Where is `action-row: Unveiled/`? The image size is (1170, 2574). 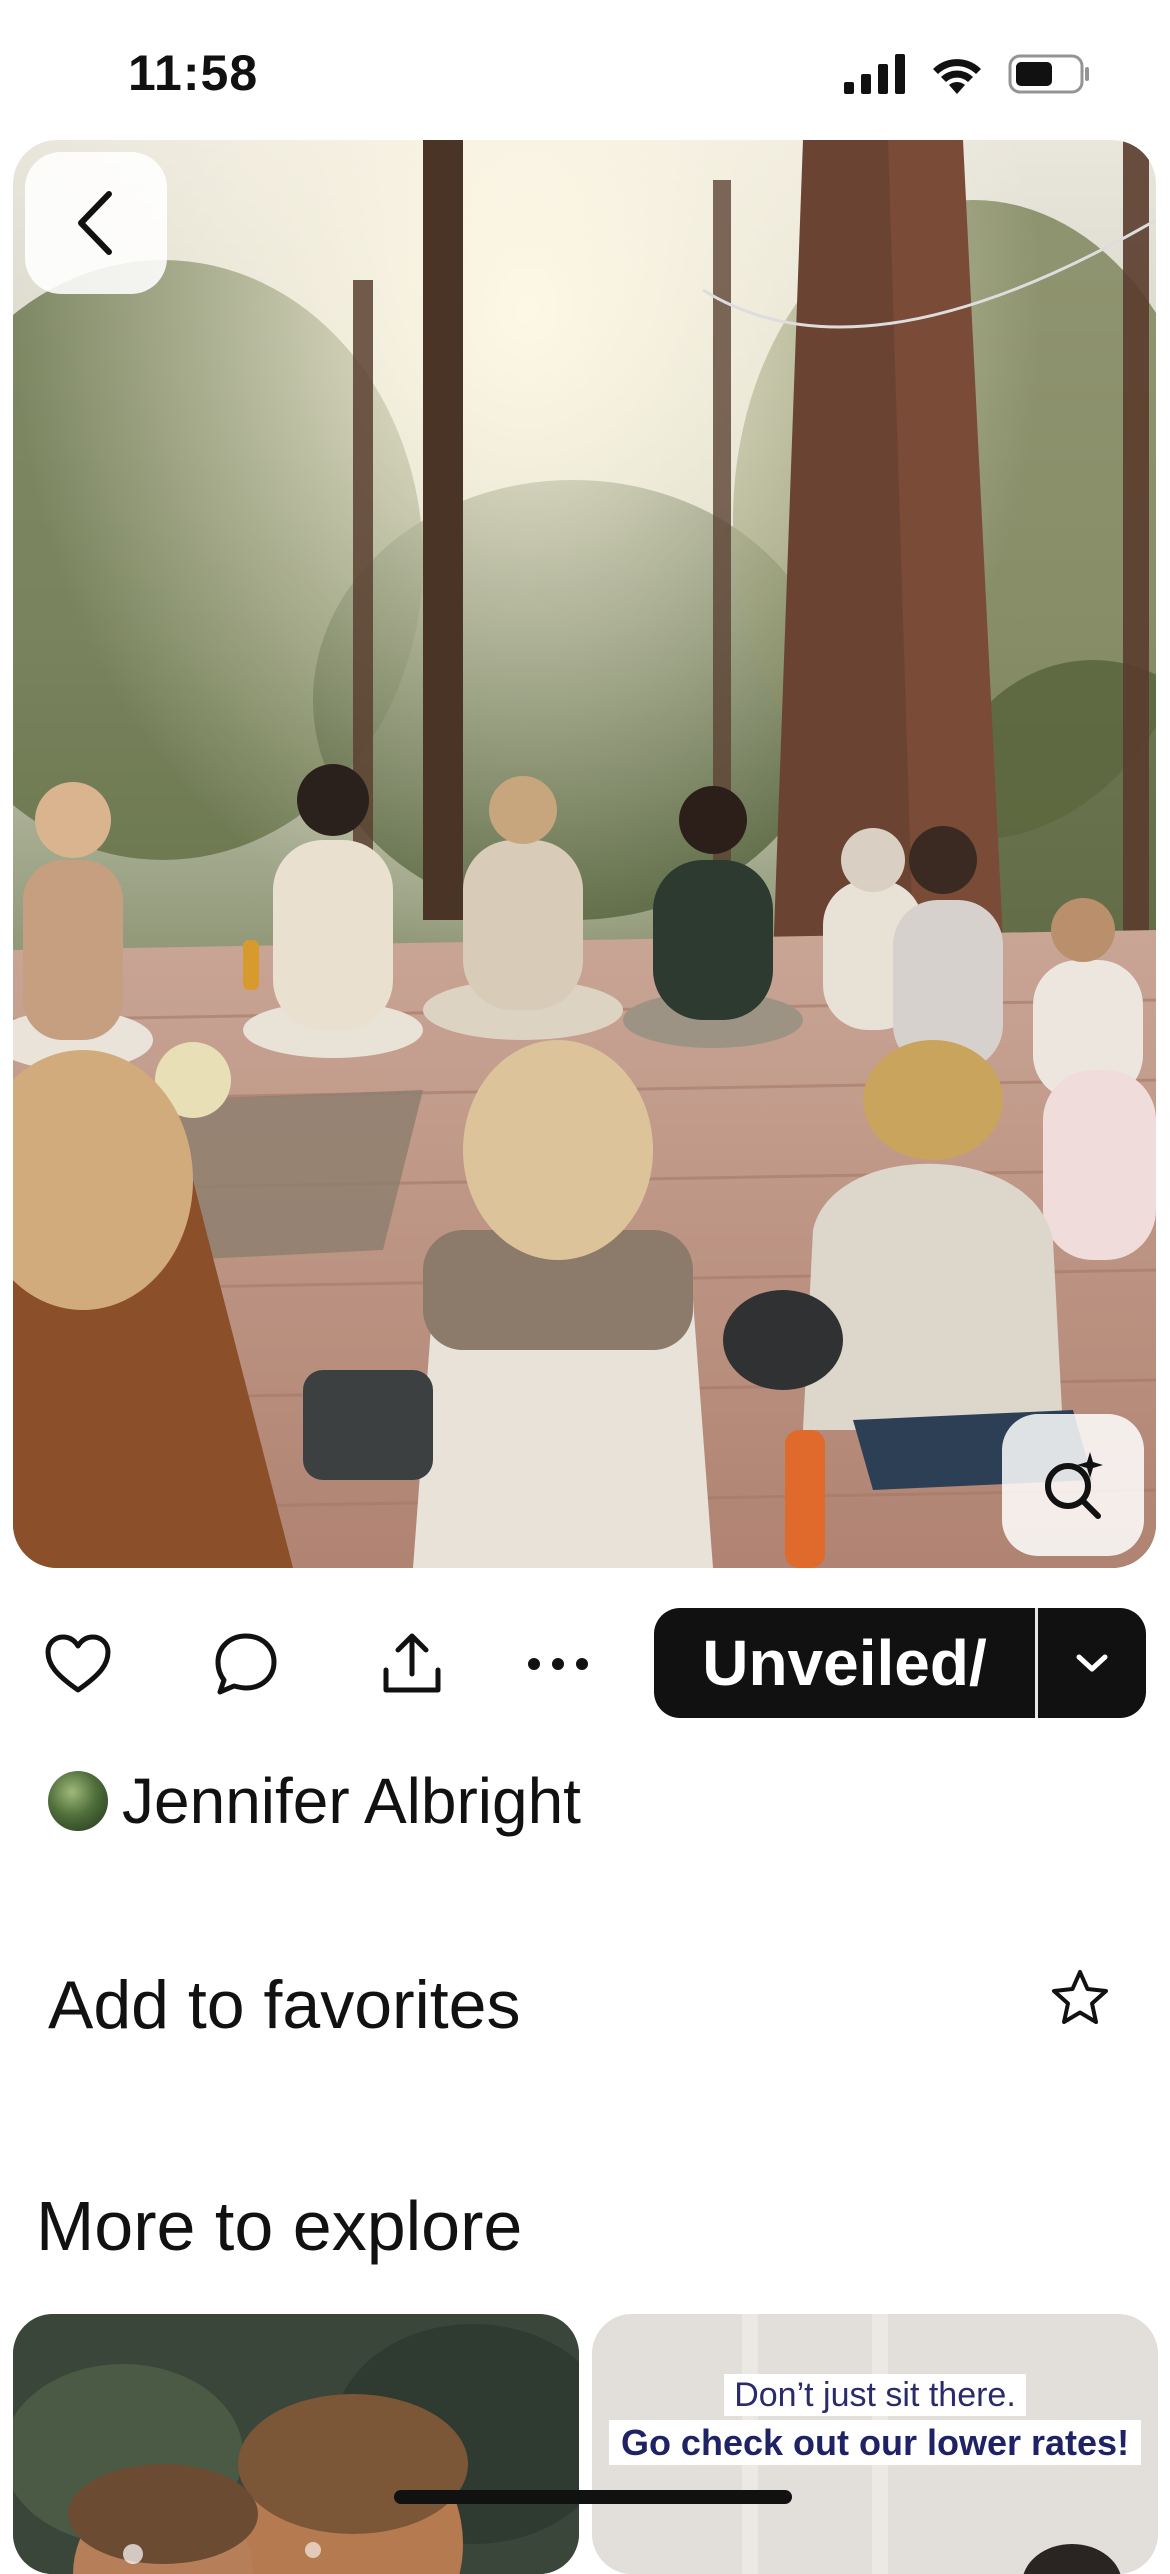 action-row: Unveiled/ is located at coordinates (585, 1663).